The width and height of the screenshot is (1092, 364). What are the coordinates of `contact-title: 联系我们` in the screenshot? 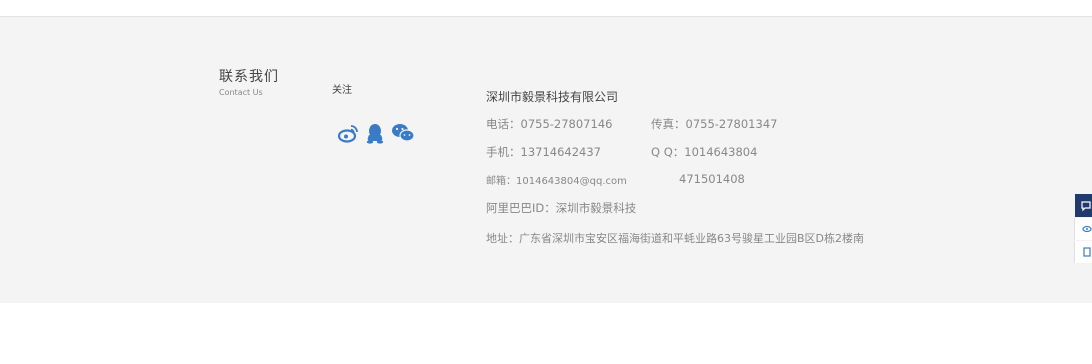 It's located at (249, 77).